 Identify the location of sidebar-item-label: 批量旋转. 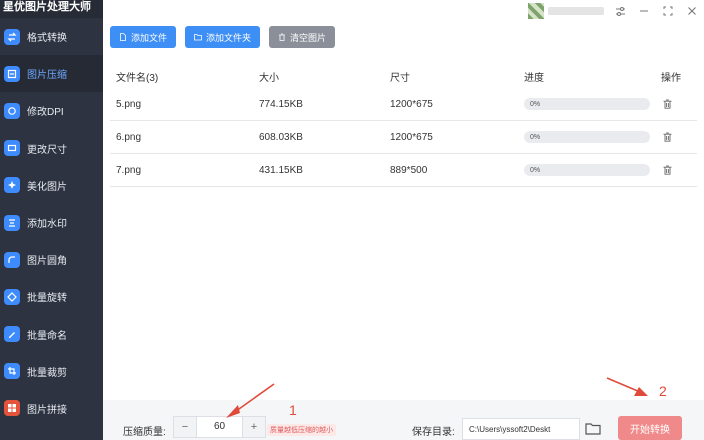
(47, 299).